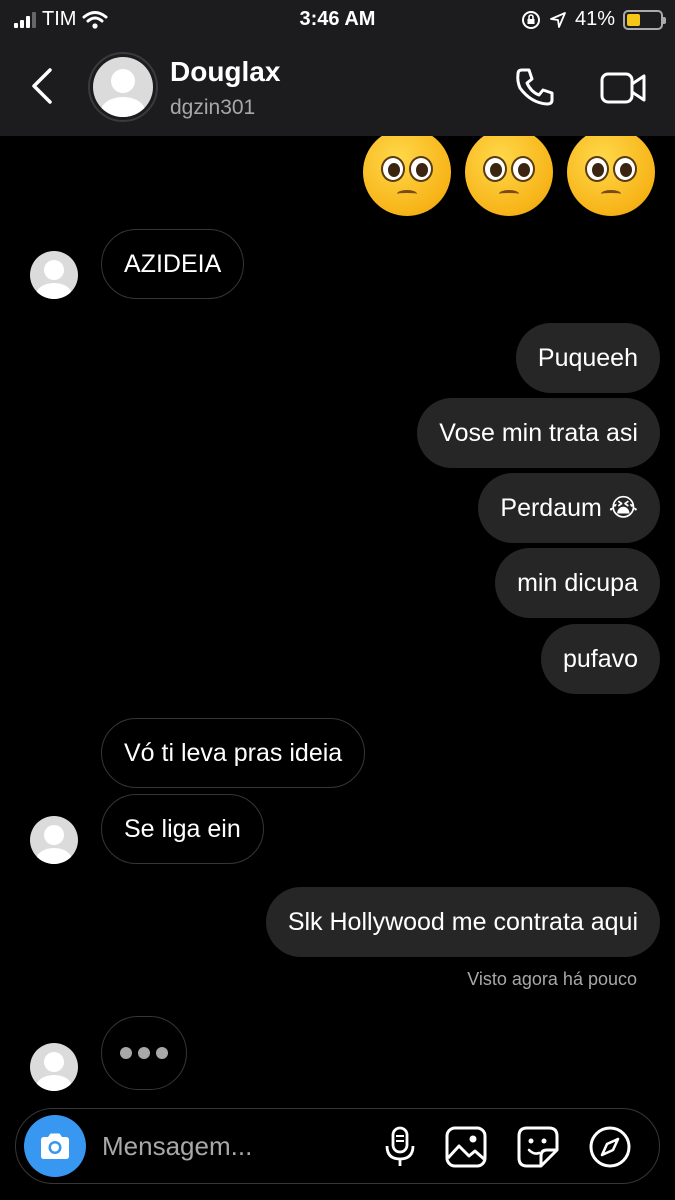 The image size is (675, 1200). What do you see at coordinates (538, 433) in the screenshot?
I see `message-bubble-outgoing: Vose min trata asi` at bounding box center [538, 433].